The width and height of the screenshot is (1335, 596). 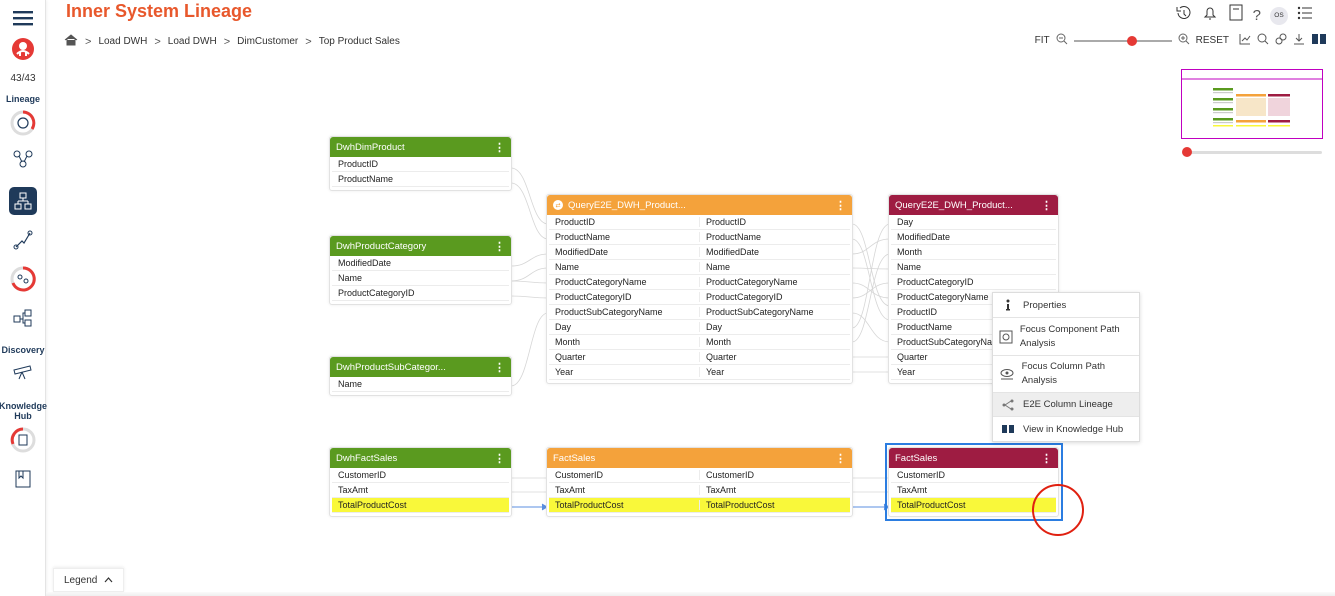 What do you see at coordinates (420, 147) in the screenshot?
I see `node-header: DwhDimProduct ⋮` at bounding box center [420, 147].